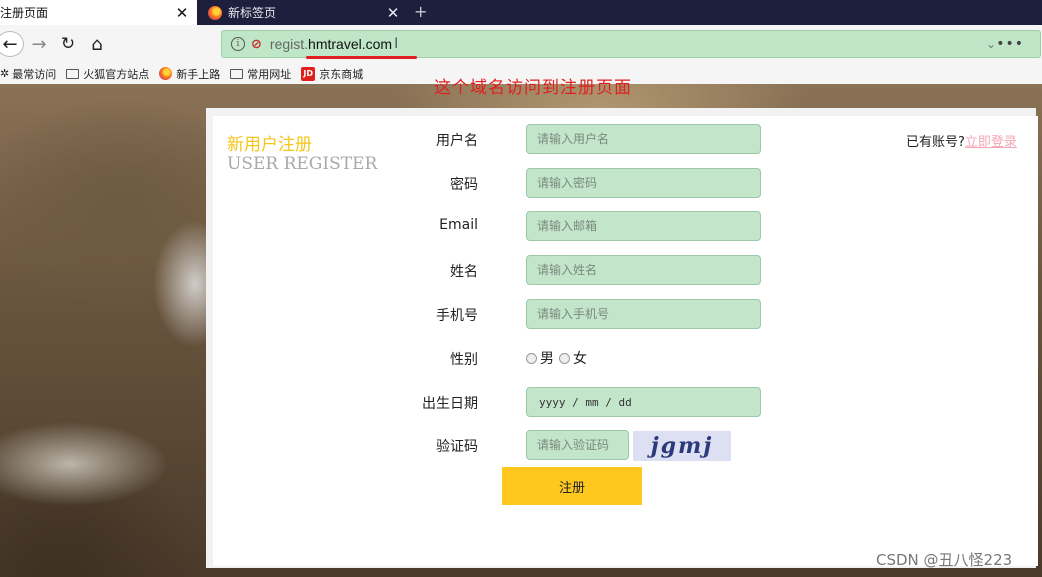 The image size is (1042, 577). Describe the element at coordinates (350, 44) in the screenshot. I see `url-domain: hmtravel.com` at that location.